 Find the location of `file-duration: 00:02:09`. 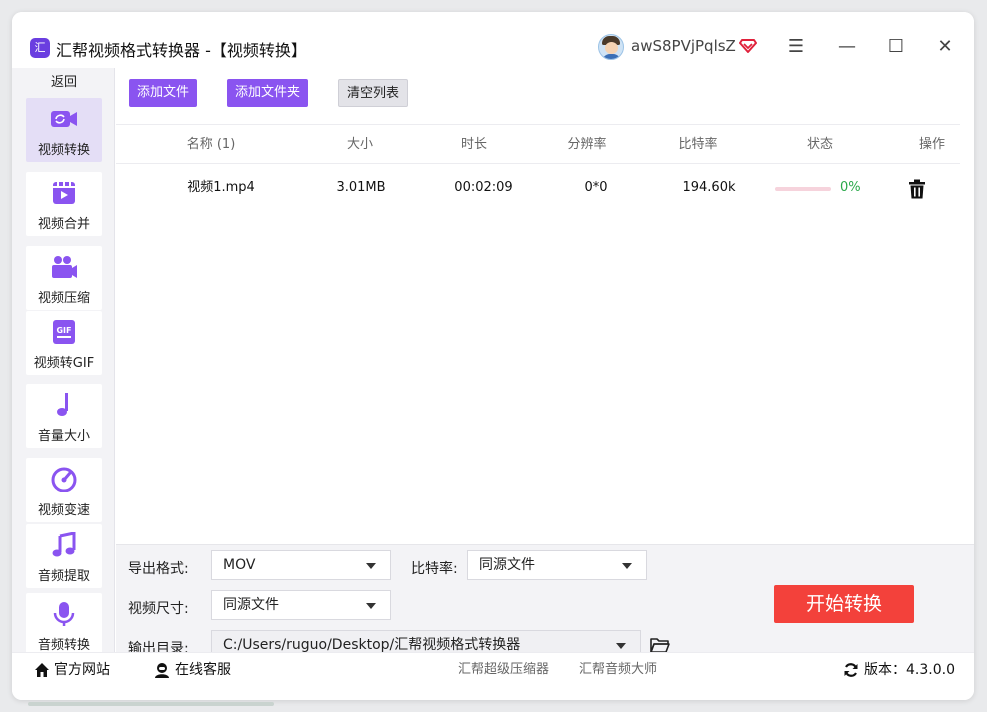

file-duration: 00:02:09 is located at coordinates (483, 187).